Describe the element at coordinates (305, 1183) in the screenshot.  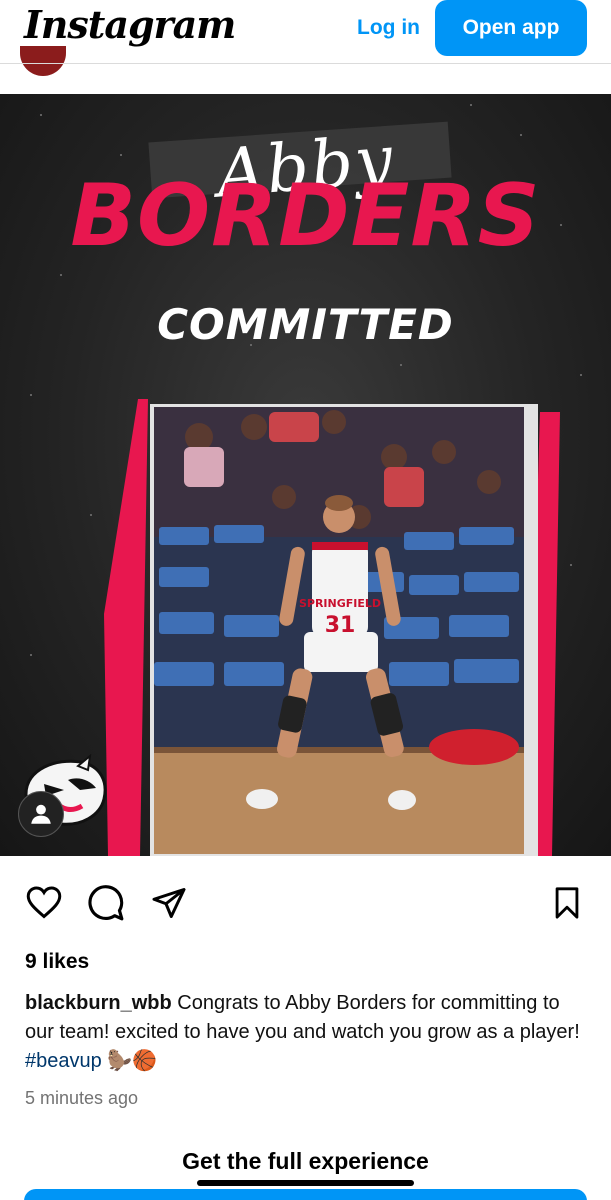
I see `home-indicator` at that location.